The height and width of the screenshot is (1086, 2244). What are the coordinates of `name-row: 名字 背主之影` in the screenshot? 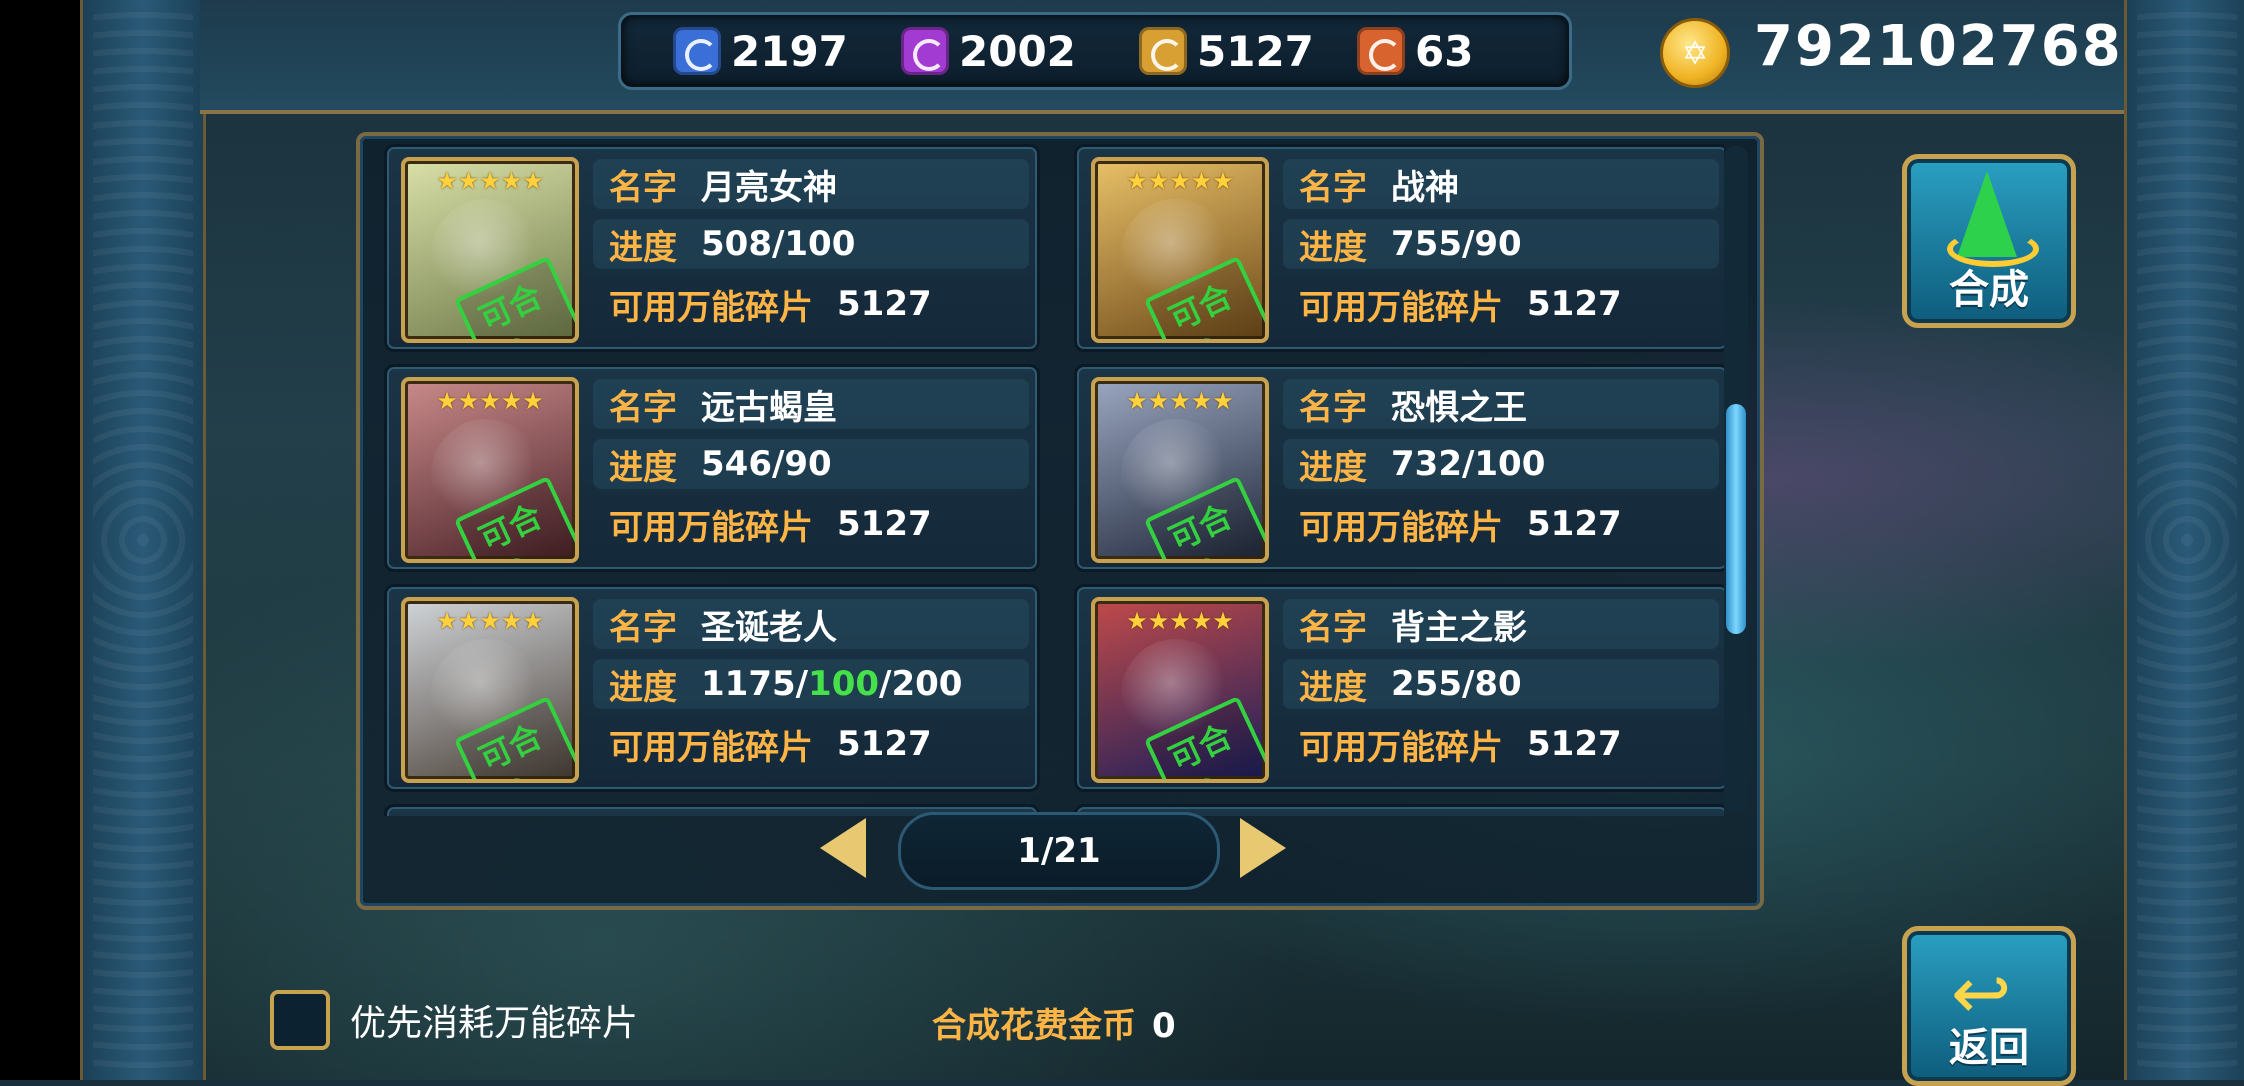 It's located at (1501, 624).